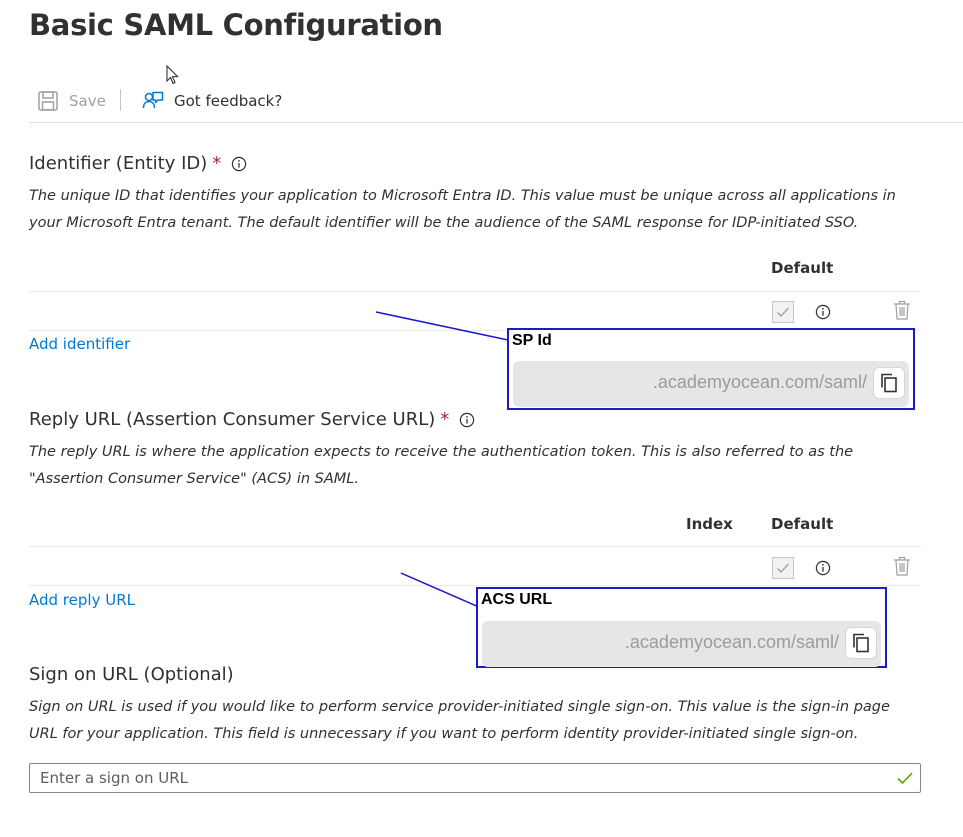 This screenshot has width=963, height=837. Describe the element at coordinates (496, 104) in the screenshot. I see `command-bar: Save Got feedback?` at that location.